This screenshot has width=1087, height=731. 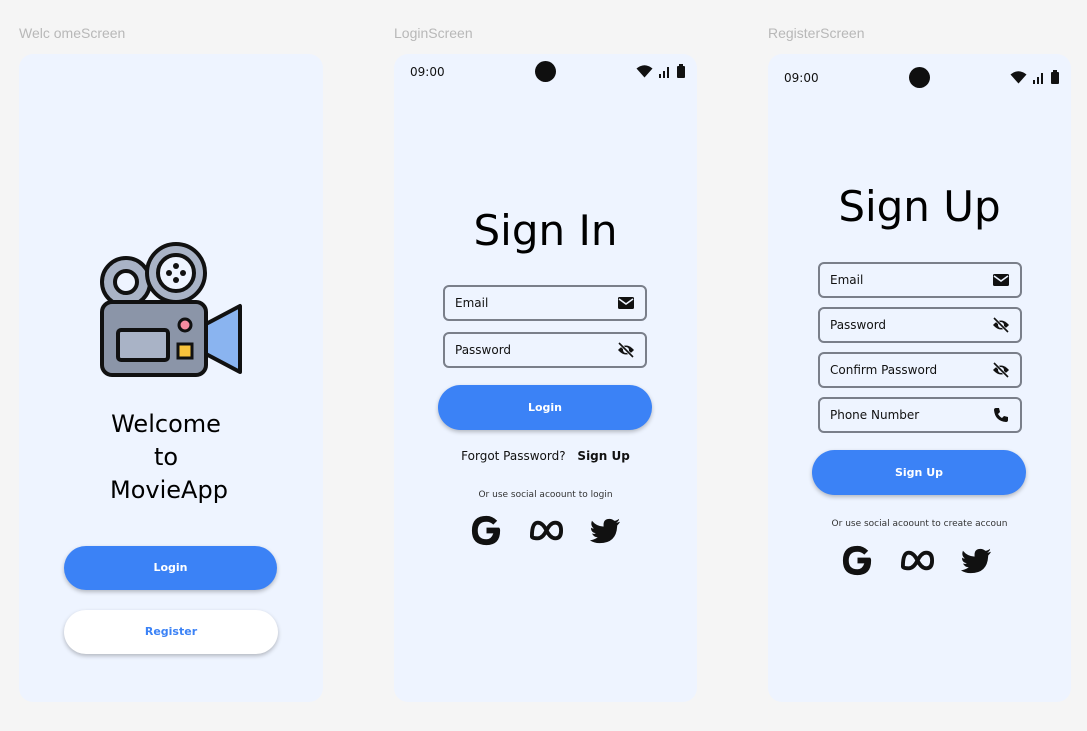 I want to click on login-frame-label: LoginScreen, so click(x=433, y=33).